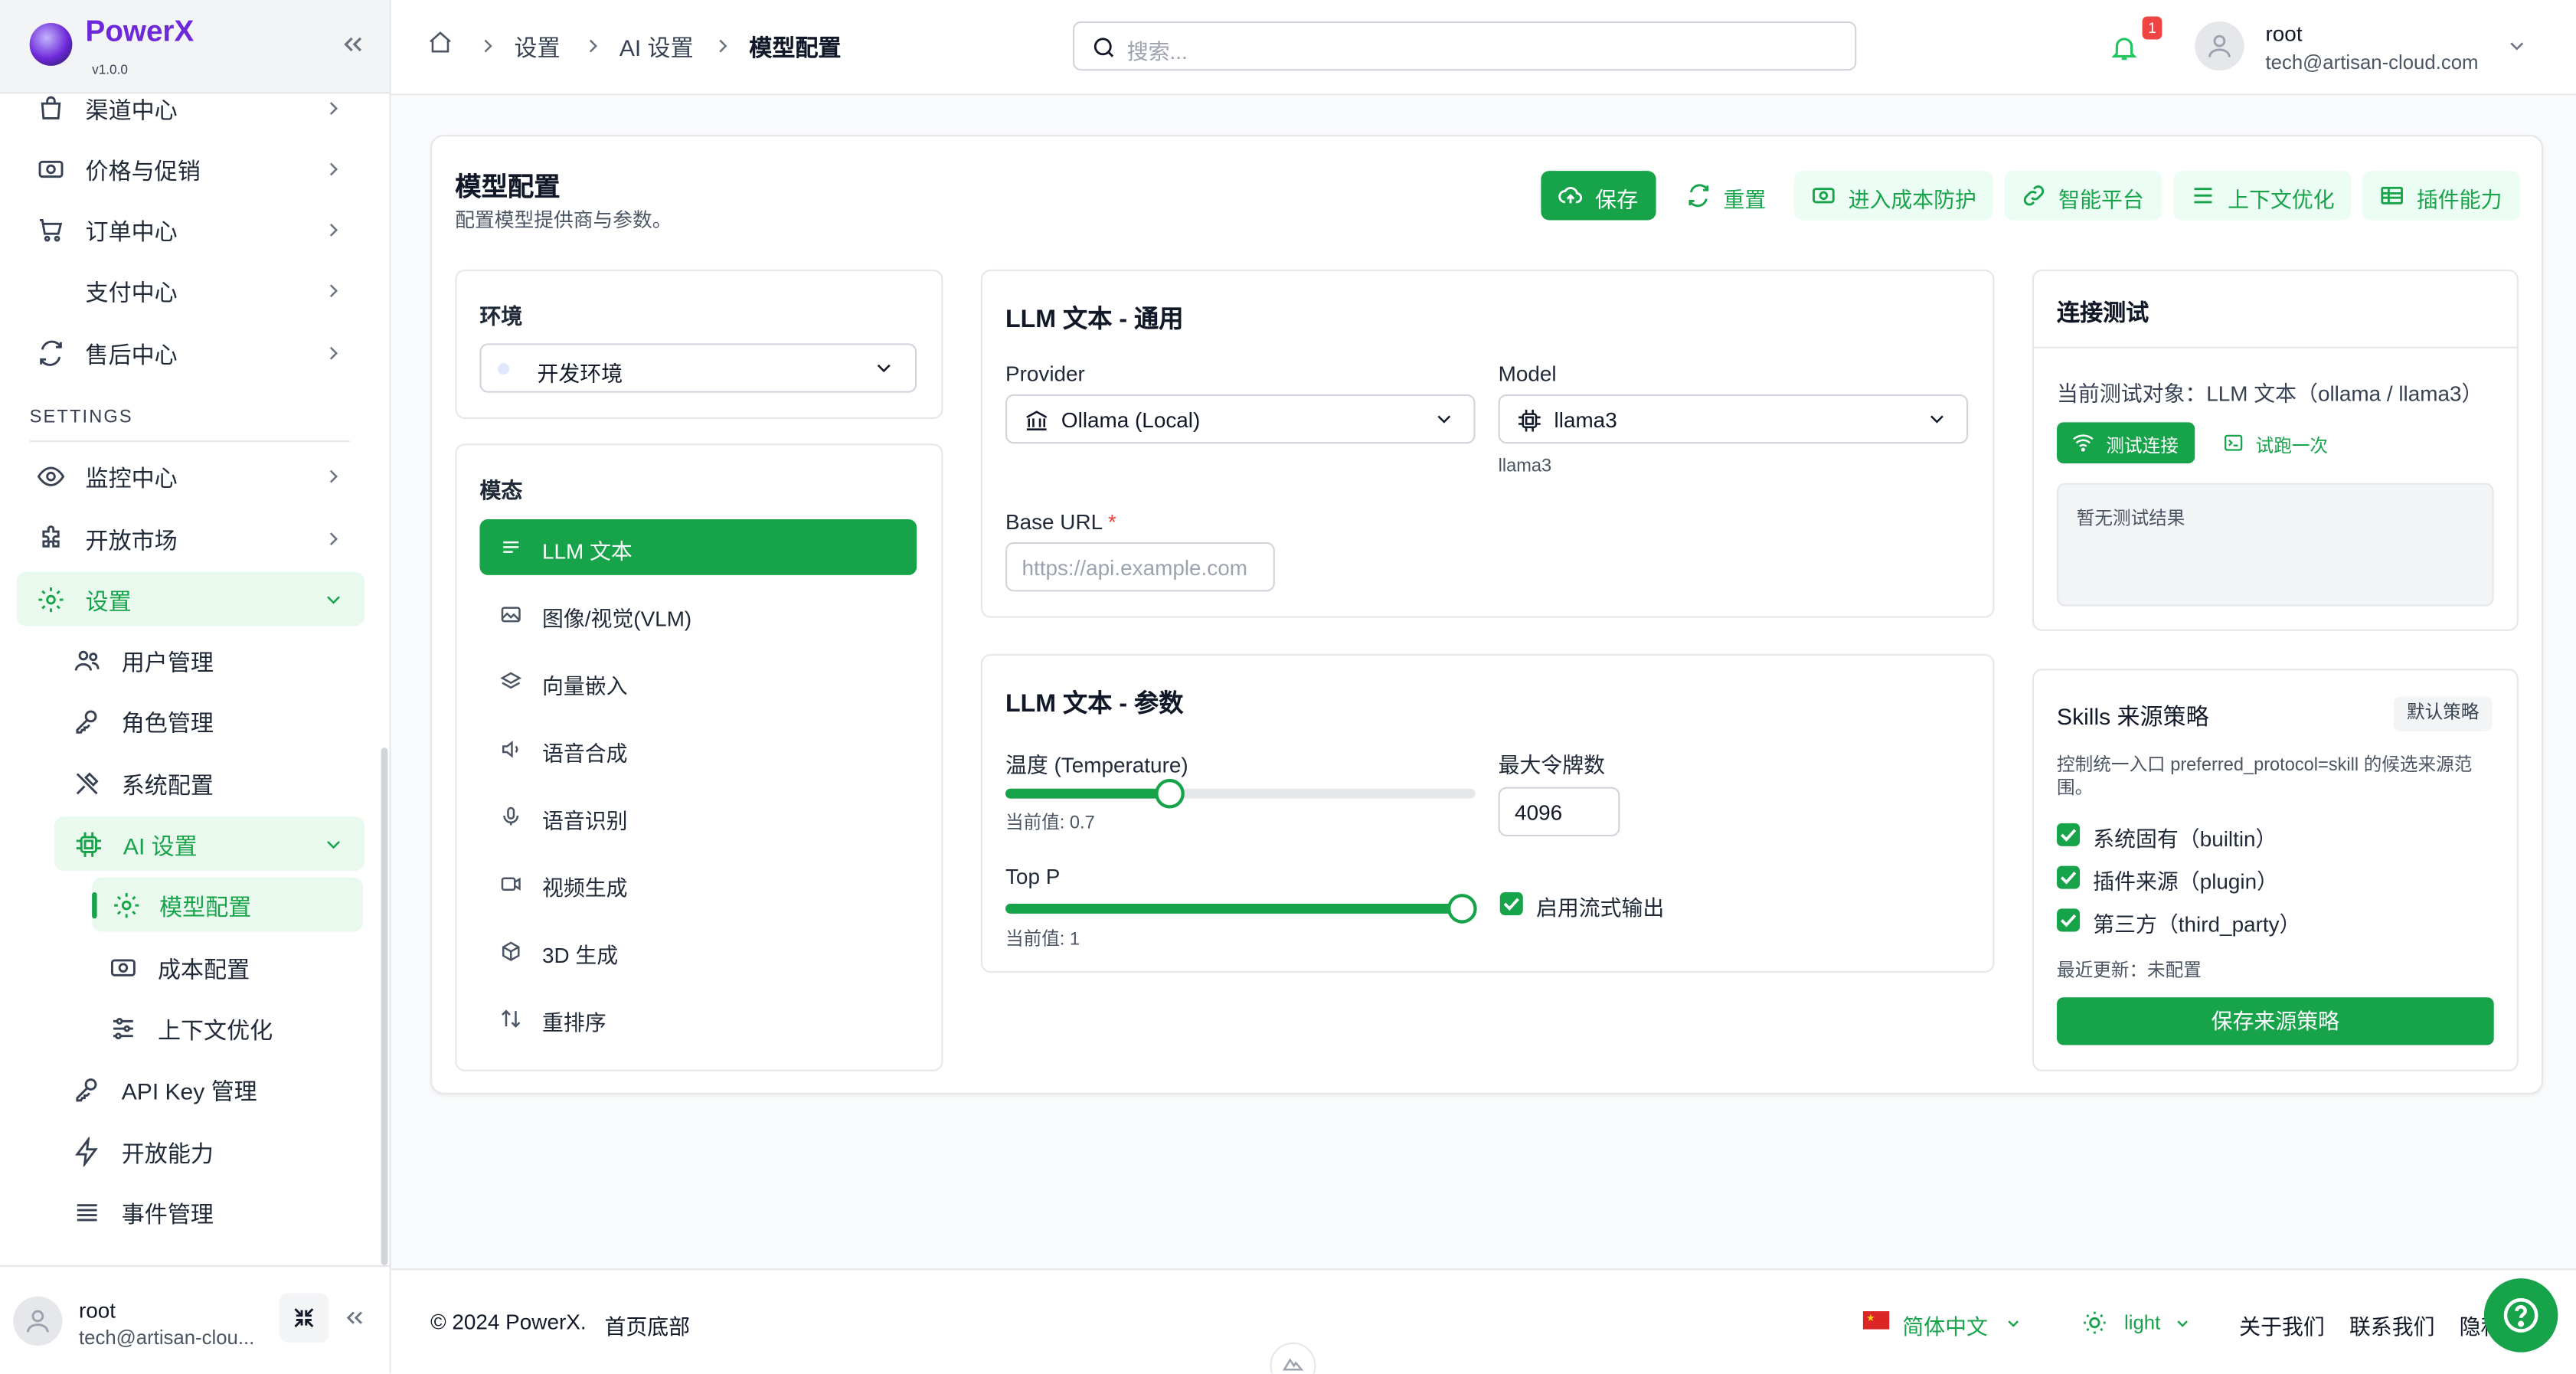 This screenshot has width=2576, height=1374. I want to click on sidebar-item-channel: 渠道中心, so click(190, 108).